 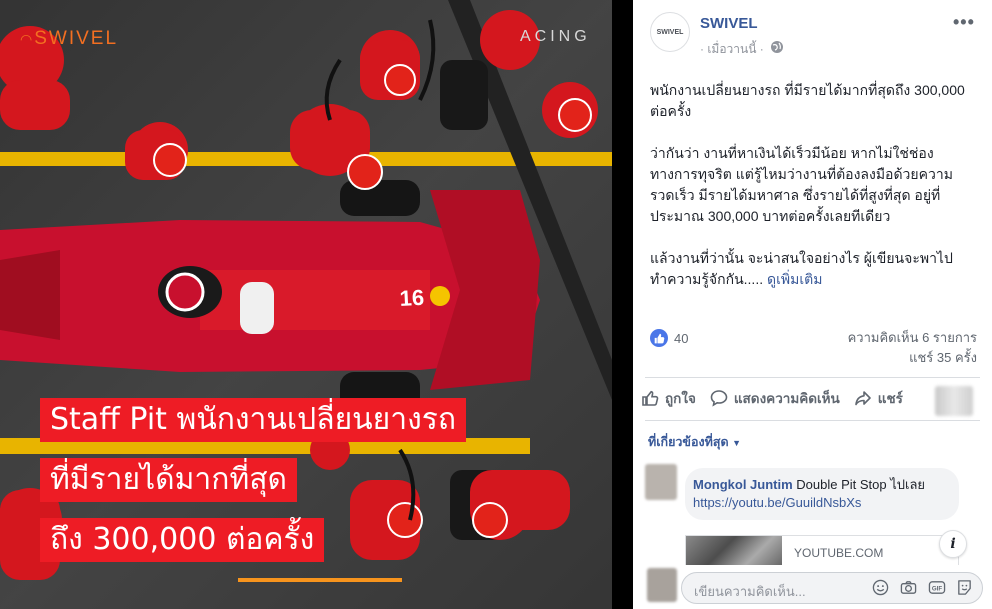 What do you see at coordinates (912, 338) in the screenshot?
I see `comments-count-link: ความคิดเห็น 6 รายการ` at bounding box center [912, 338].